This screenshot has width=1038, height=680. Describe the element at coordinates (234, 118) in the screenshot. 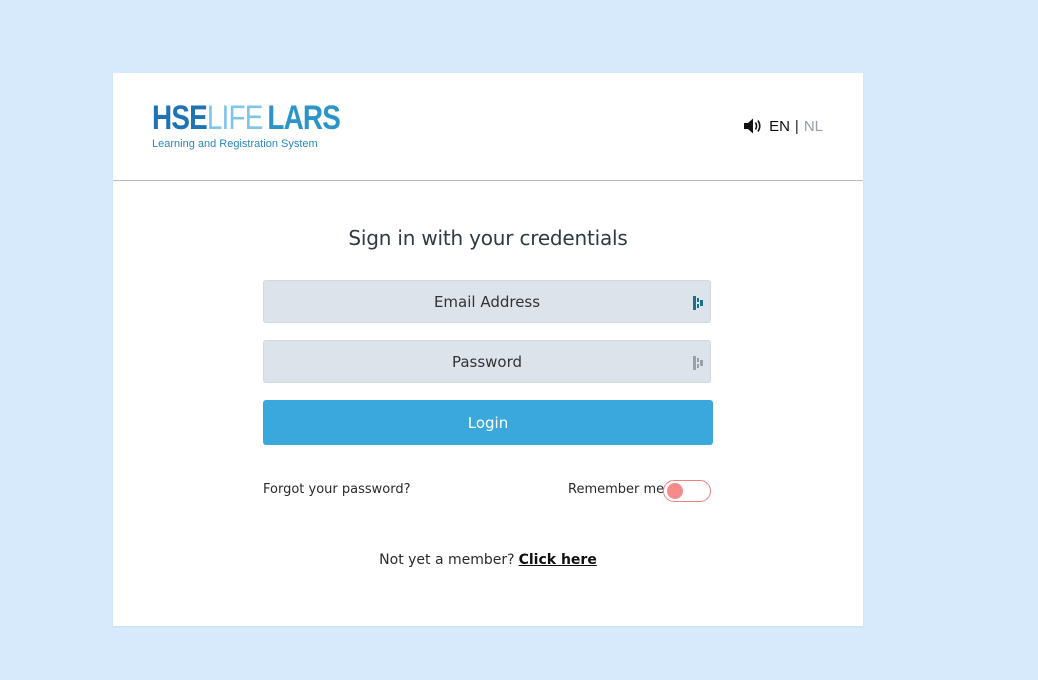

I see `logo-life: LIFE` at that location.